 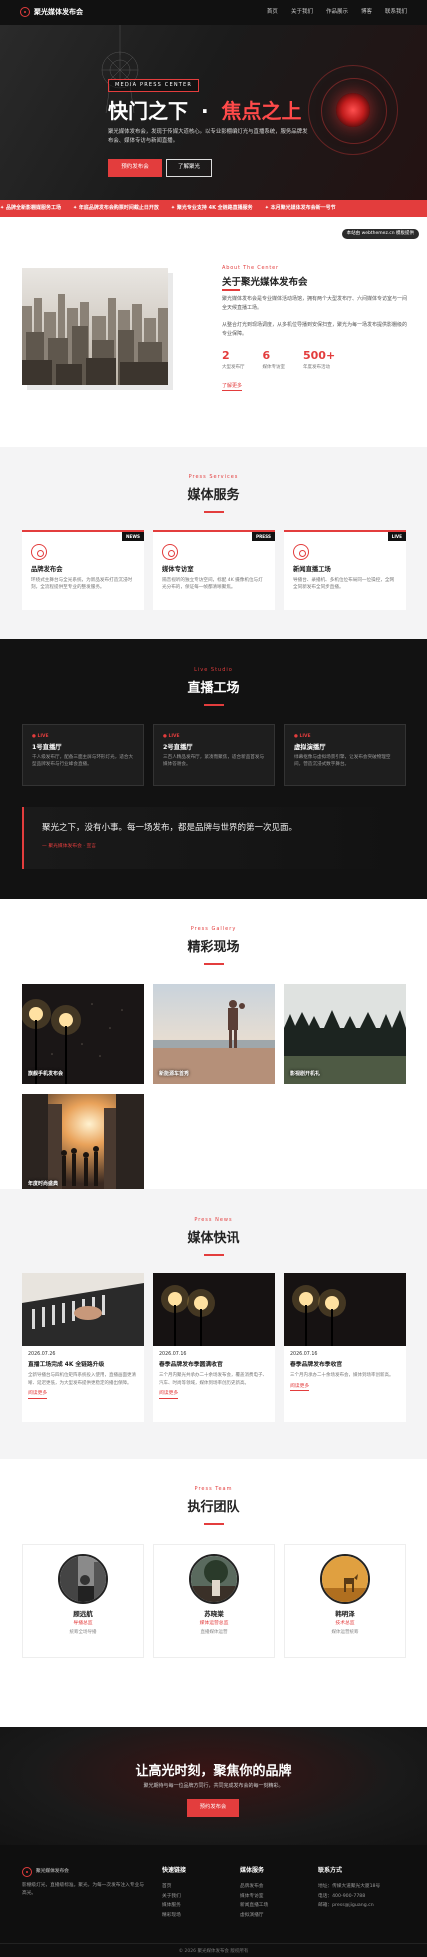 What do you see at coordinates (214, 1034) in the screenshot?
I see `gallery-item: 新能源车首秀` at bounding box center [214, 1034].